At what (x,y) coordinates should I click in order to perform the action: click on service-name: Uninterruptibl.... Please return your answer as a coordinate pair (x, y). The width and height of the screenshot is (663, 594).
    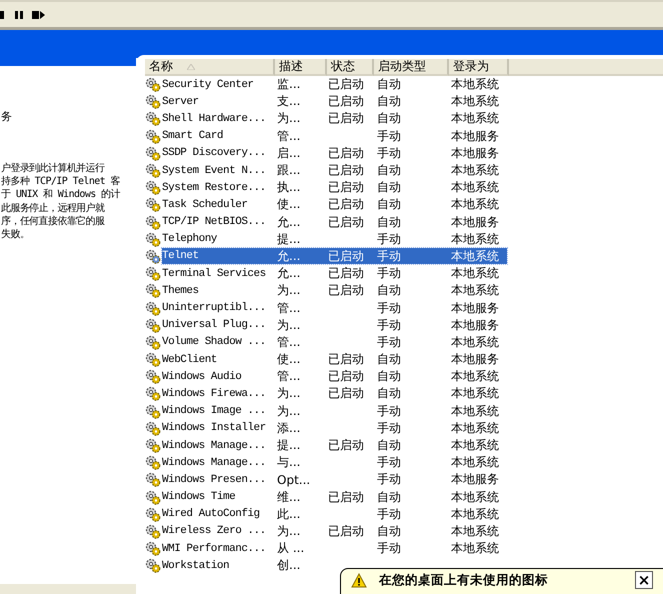
    Looking at the image, I should click on (214, 308).